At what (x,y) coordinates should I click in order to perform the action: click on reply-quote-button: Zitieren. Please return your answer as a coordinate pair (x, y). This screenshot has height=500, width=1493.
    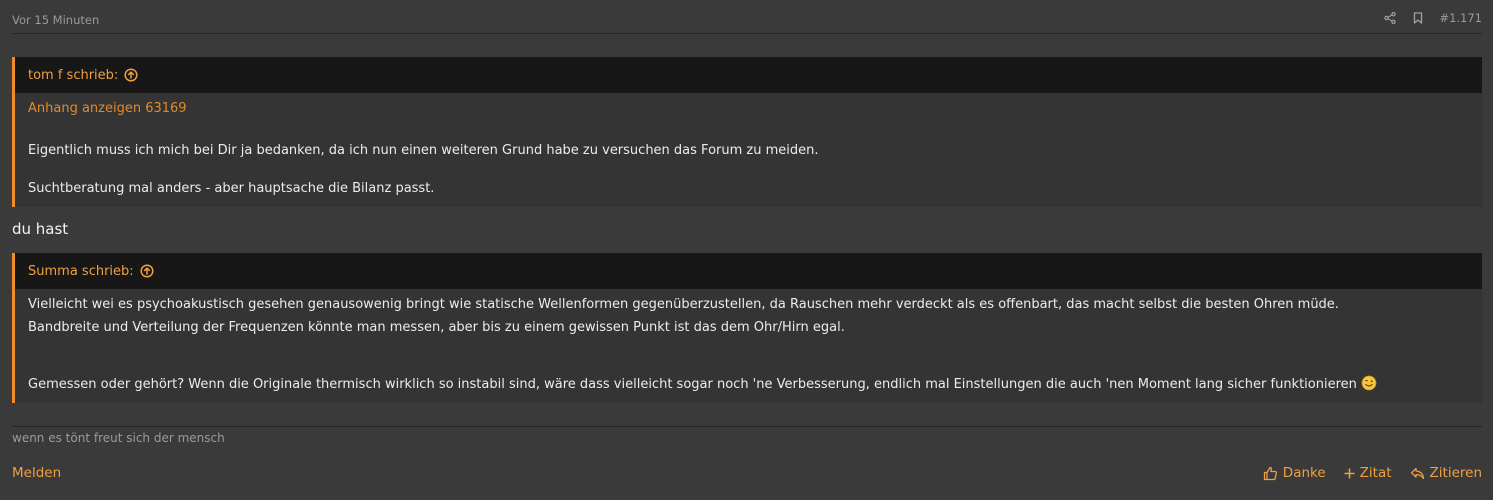
    Looking at the image, I should click on (1446, 473).